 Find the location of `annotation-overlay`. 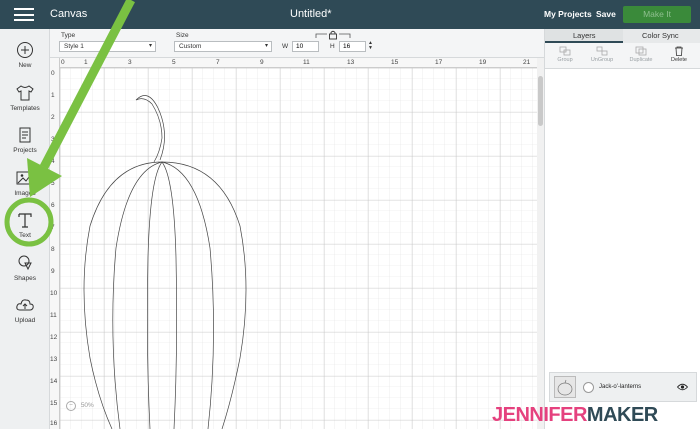

annotation-overlay is located at coordinates (69, 123).